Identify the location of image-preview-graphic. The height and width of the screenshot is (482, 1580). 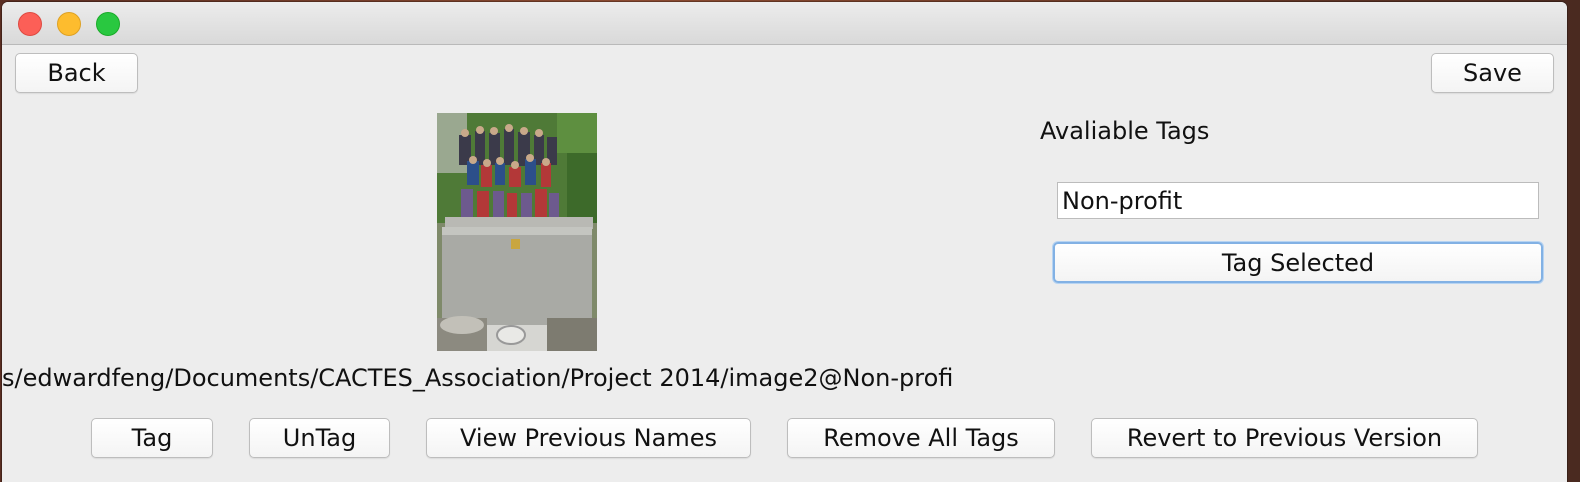
(517, 232).